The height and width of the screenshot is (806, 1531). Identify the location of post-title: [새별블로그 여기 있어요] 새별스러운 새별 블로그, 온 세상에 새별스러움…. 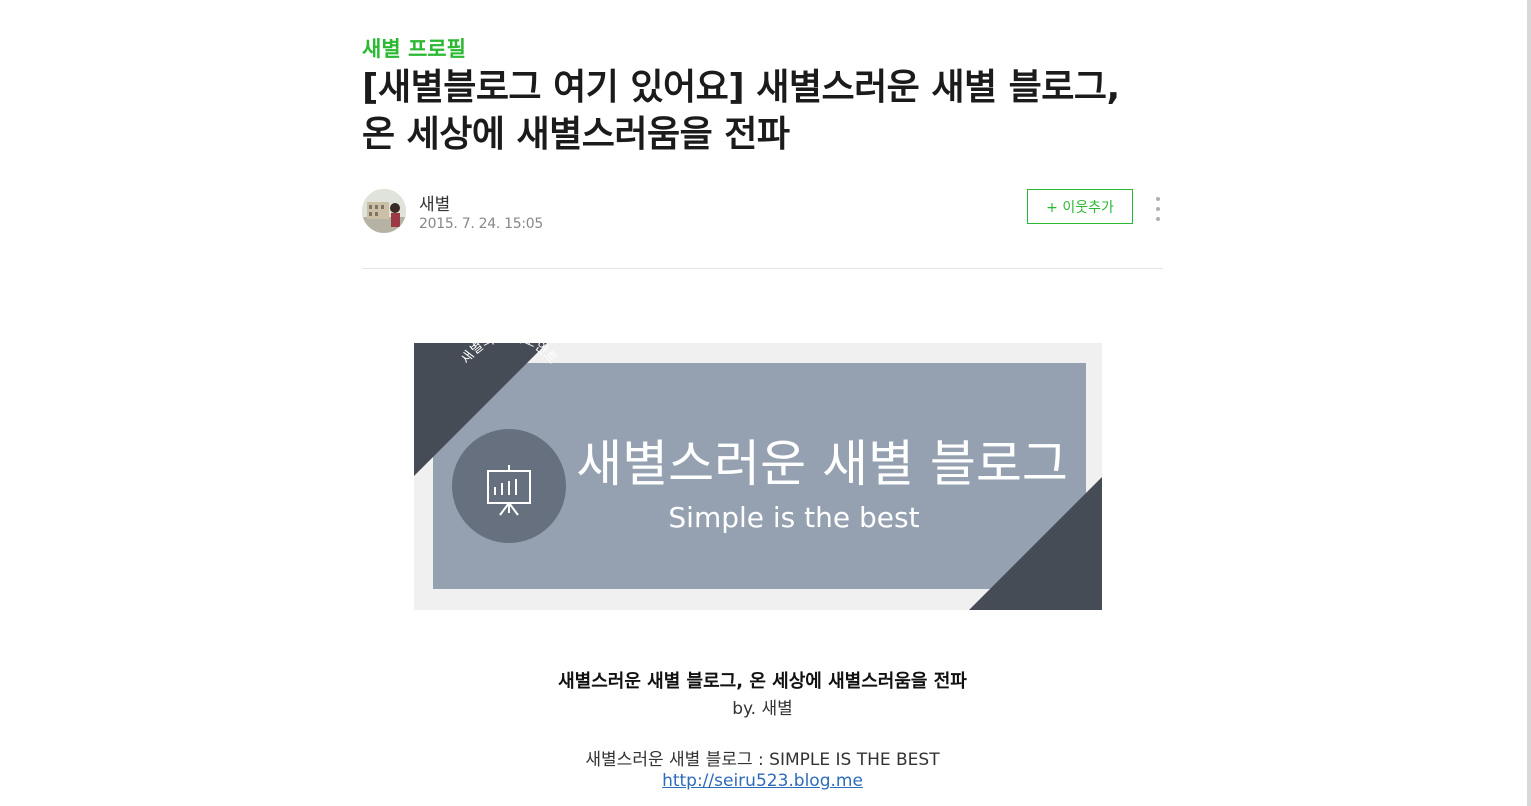
(741, 111).